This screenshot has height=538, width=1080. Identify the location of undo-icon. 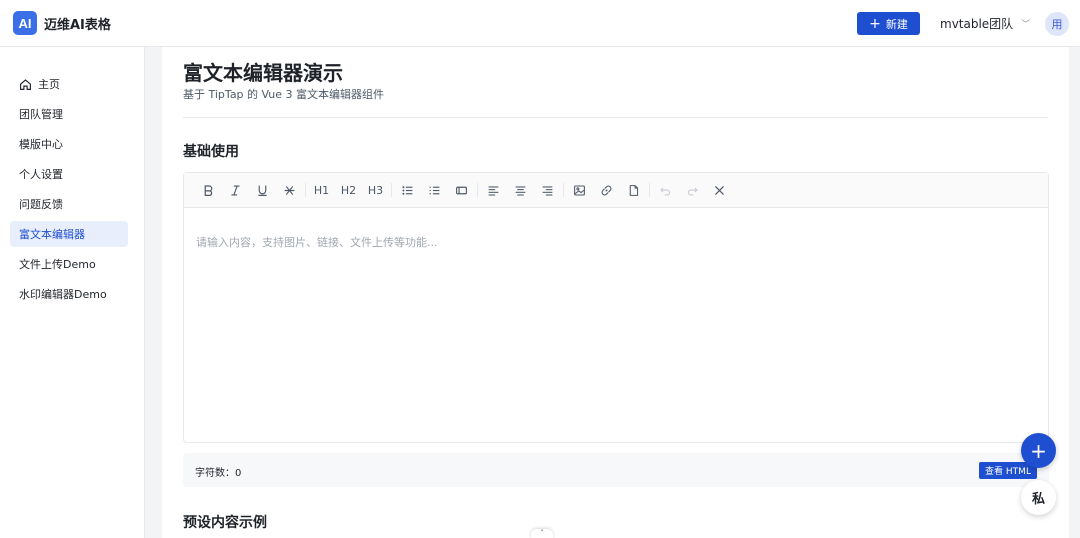
(665, 191).